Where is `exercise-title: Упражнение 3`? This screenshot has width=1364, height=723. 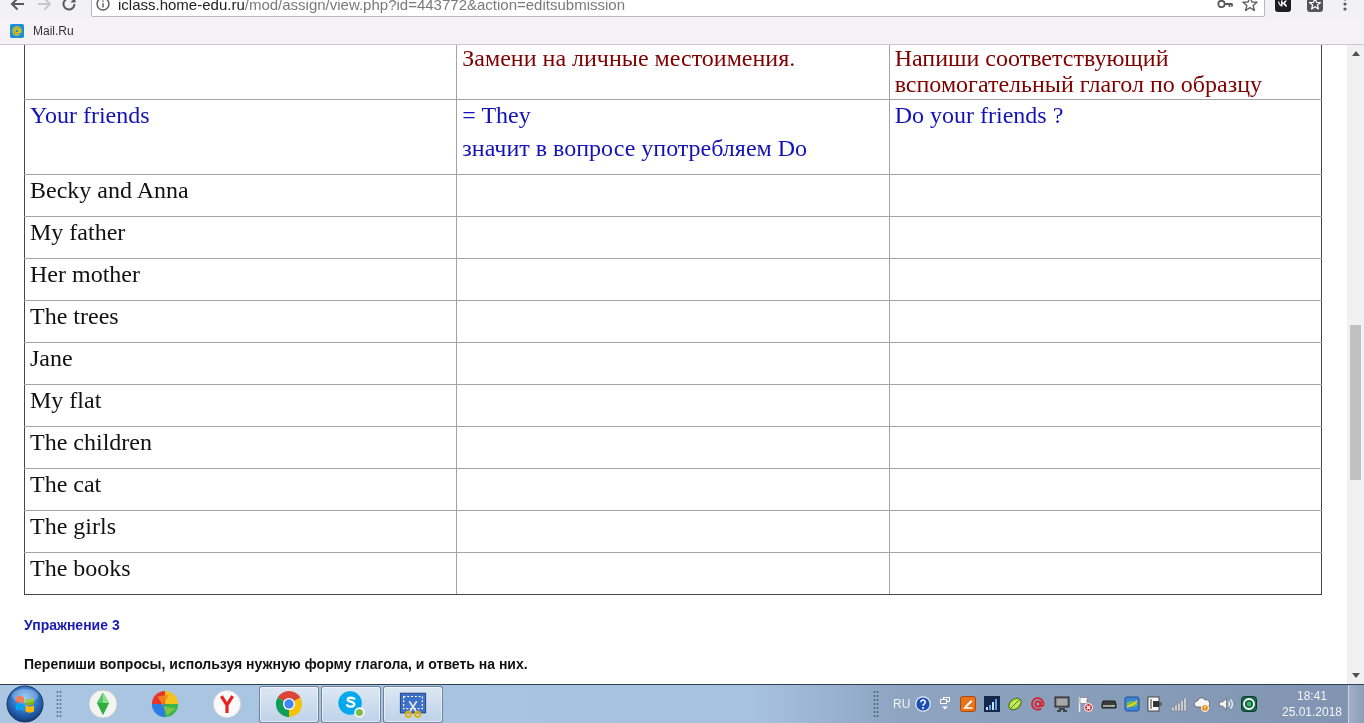
exercise-title: Упражнение 3 is located at coordinates (72, 625).